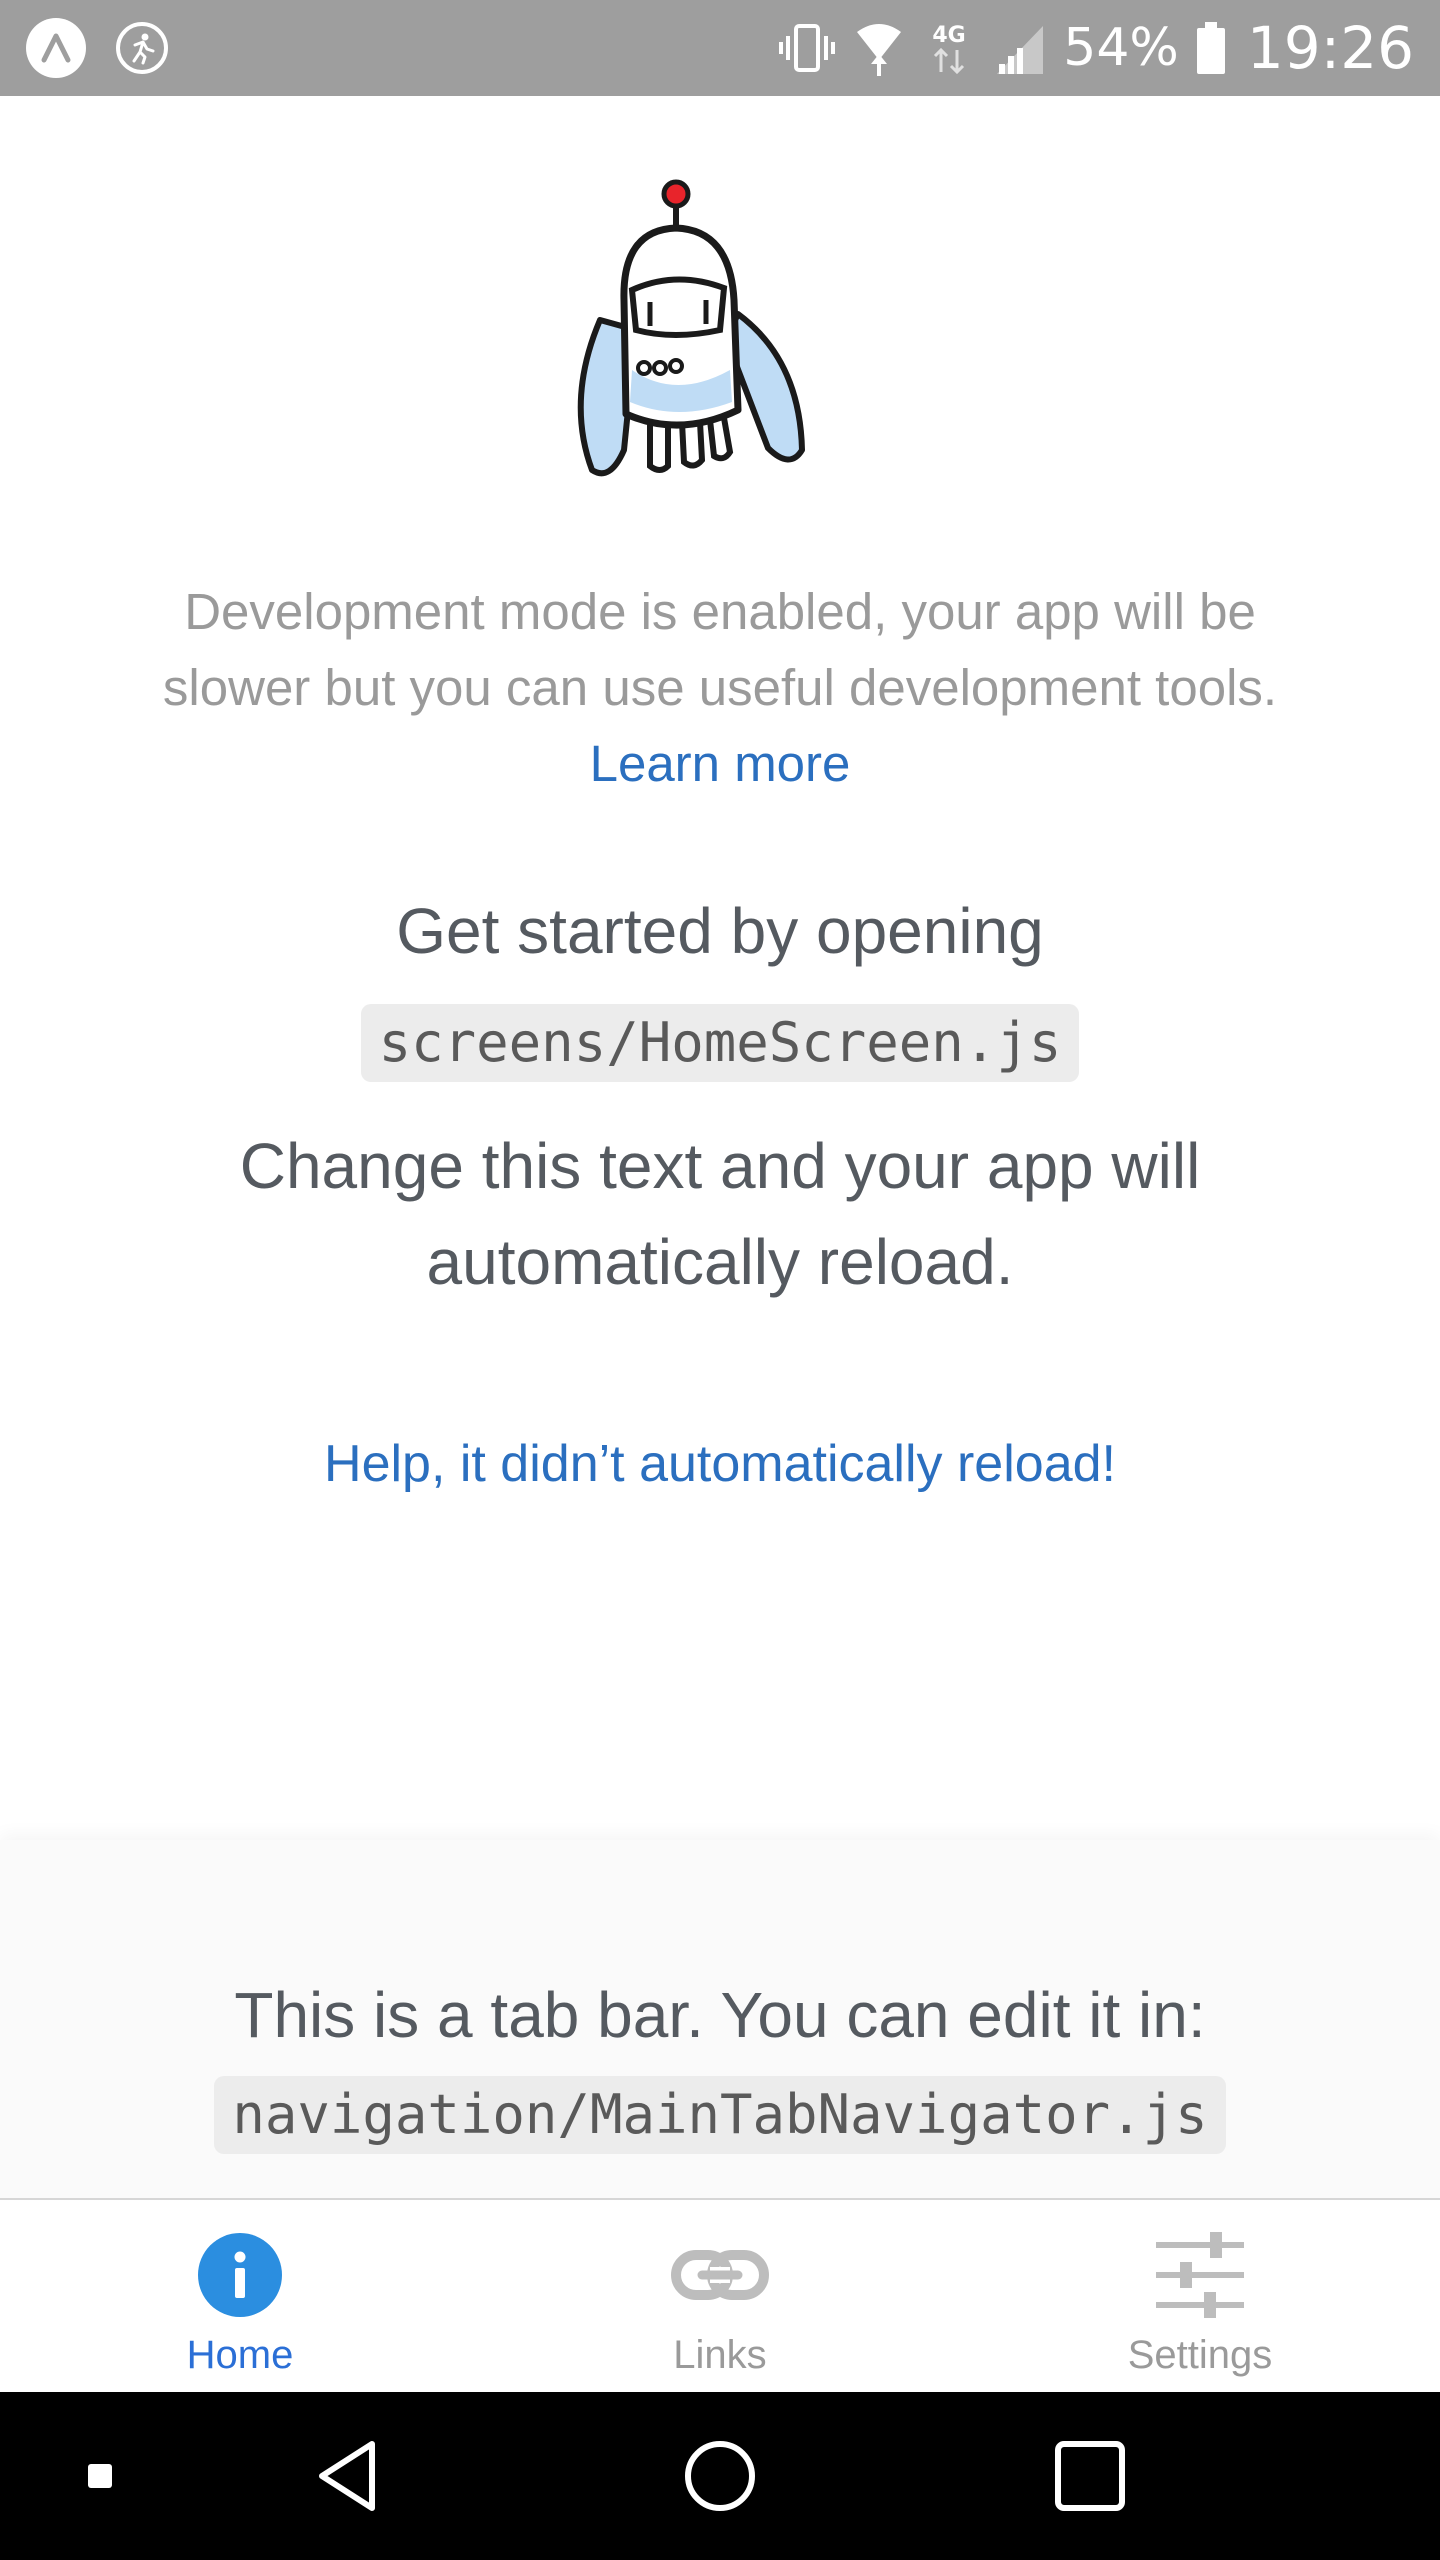  I want to click on tab-bar: Home Links Settings, so click(720, 2295).